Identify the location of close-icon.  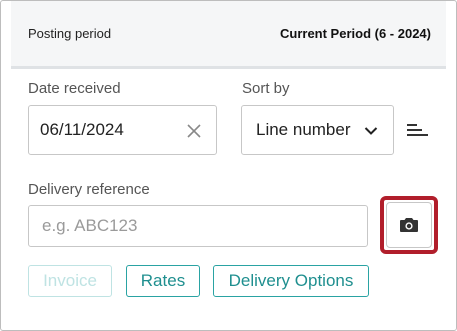
(194, 131).